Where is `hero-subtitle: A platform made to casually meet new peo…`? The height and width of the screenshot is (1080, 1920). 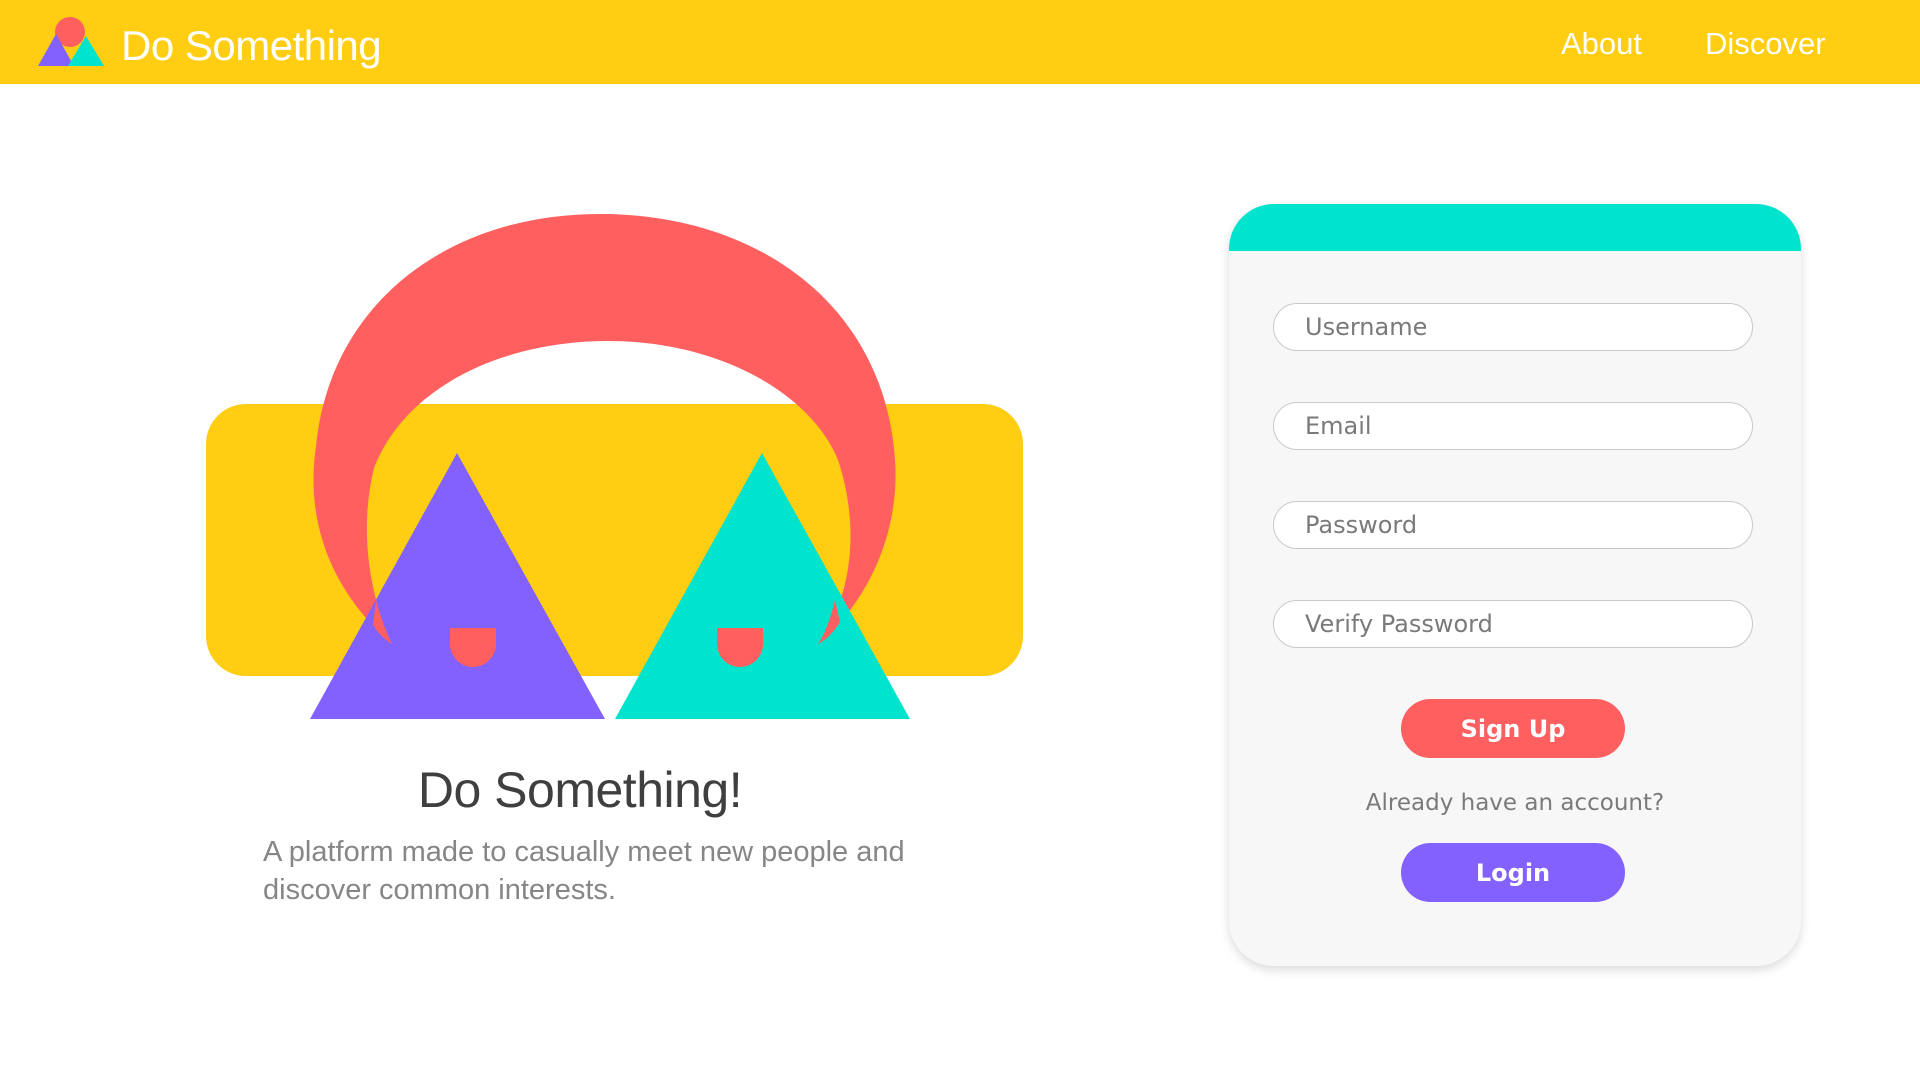
hero-subtitle: A platform made to casually meet new peo… is located at coordinates (584, 871).